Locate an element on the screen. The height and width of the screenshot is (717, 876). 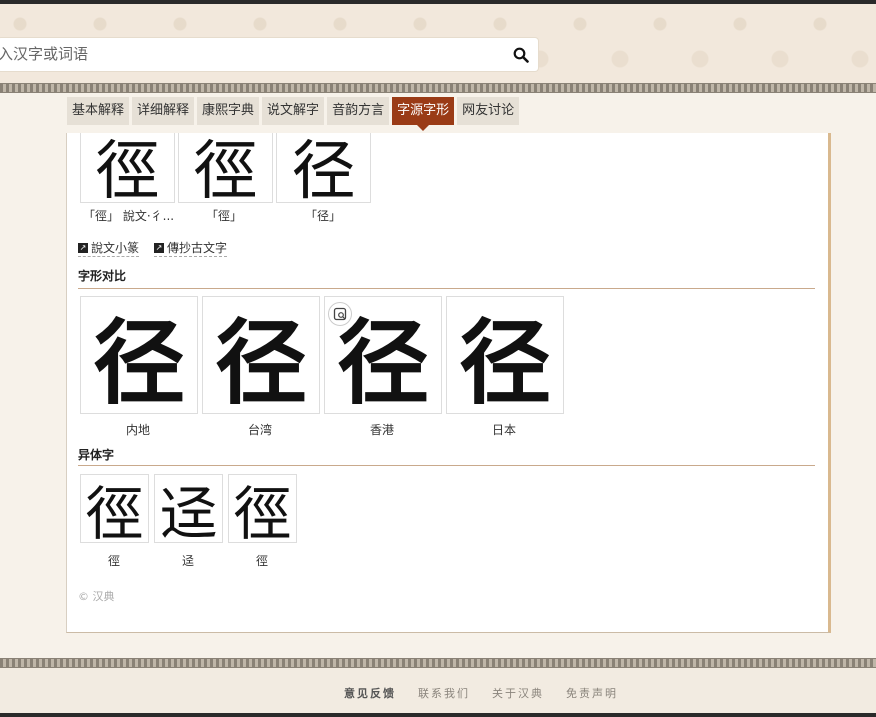
compare-caption: 香港 is located at coordinates (382, 430).